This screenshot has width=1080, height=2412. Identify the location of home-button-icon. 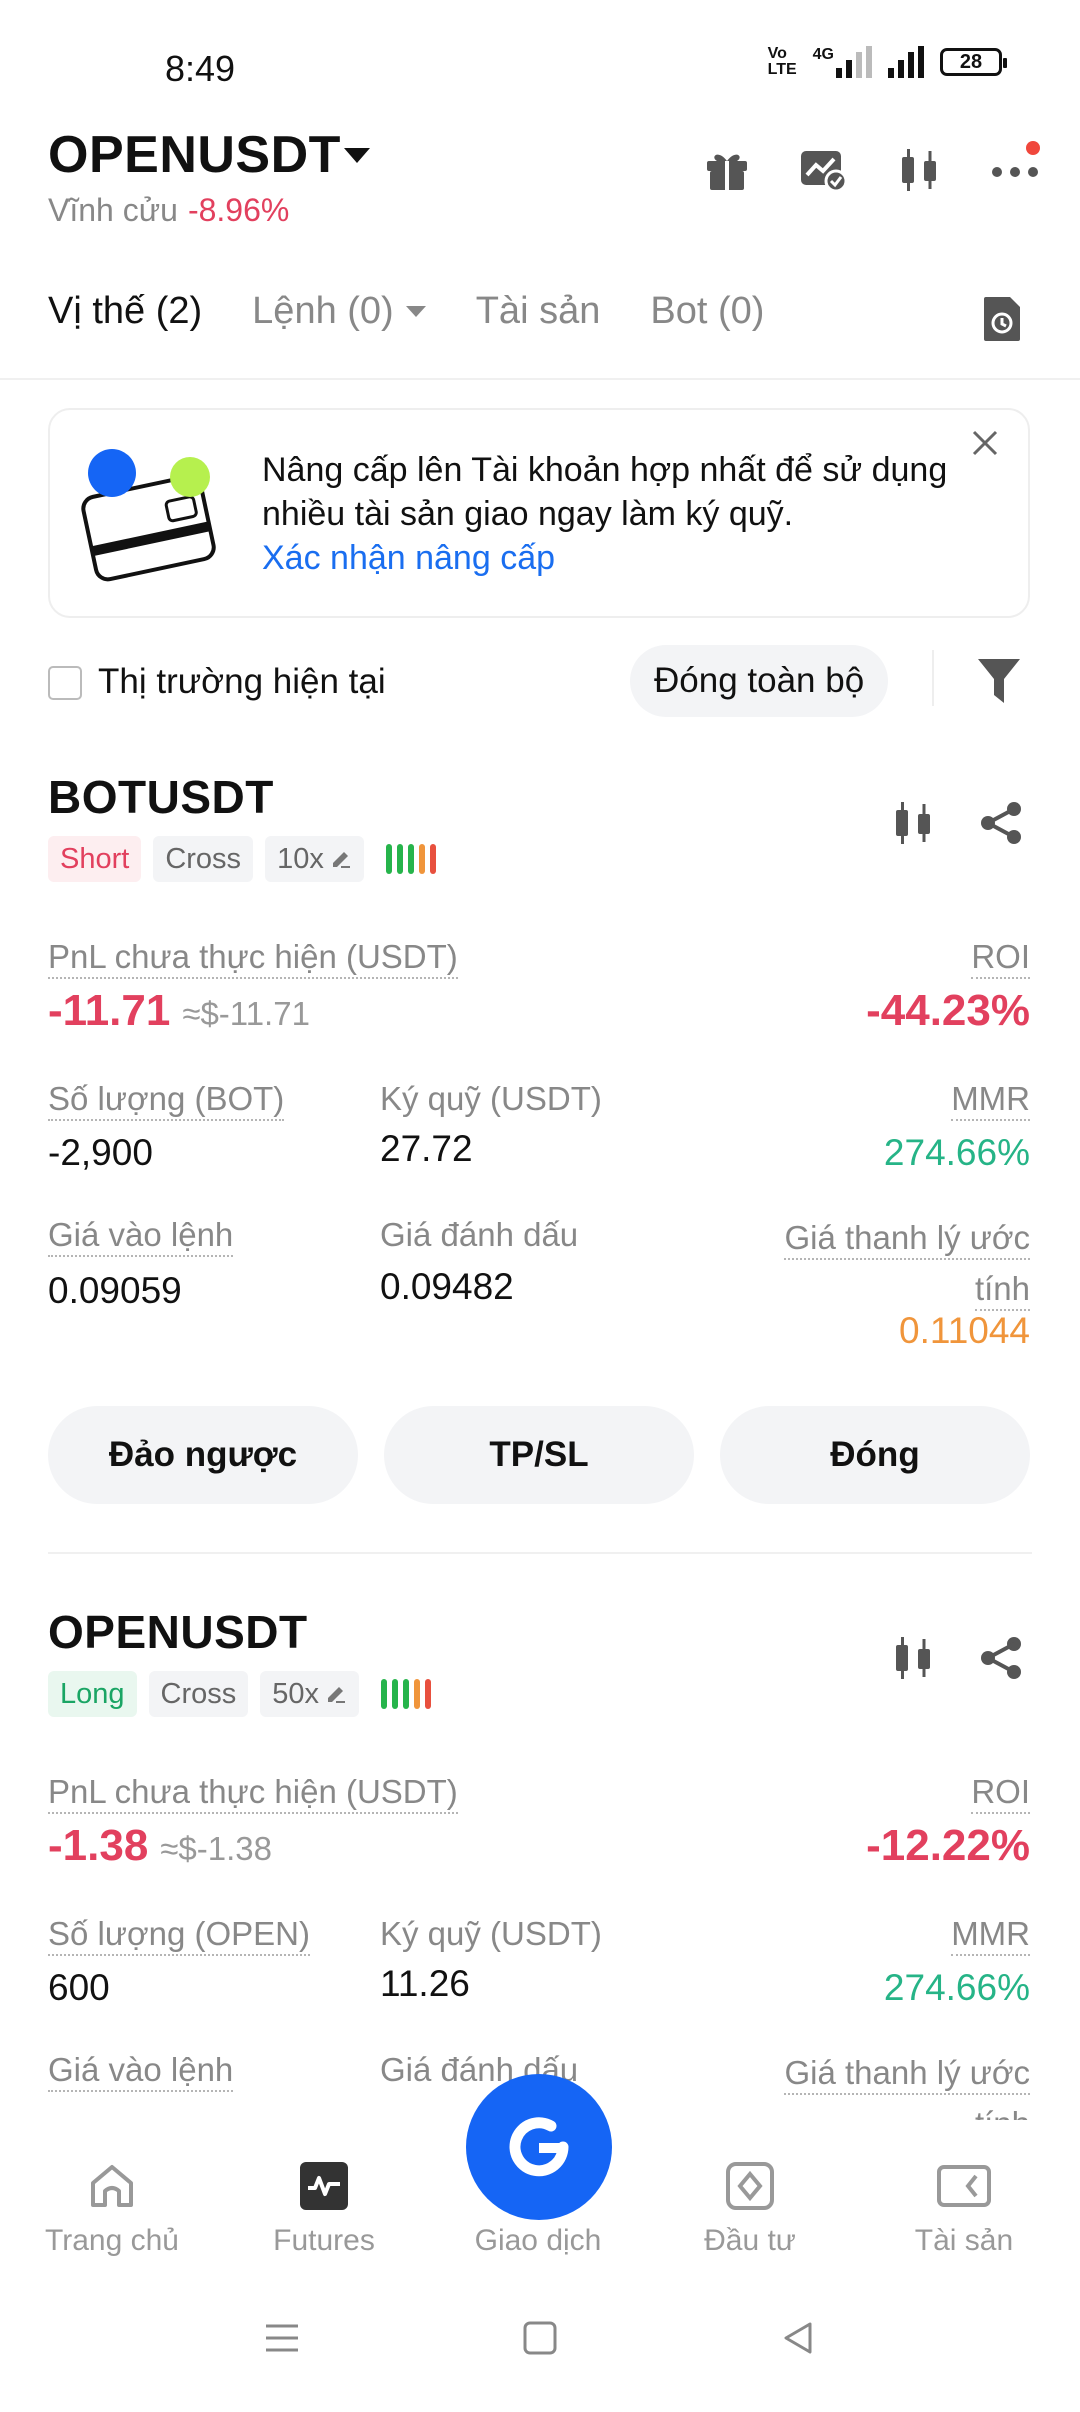
(540, 2340).